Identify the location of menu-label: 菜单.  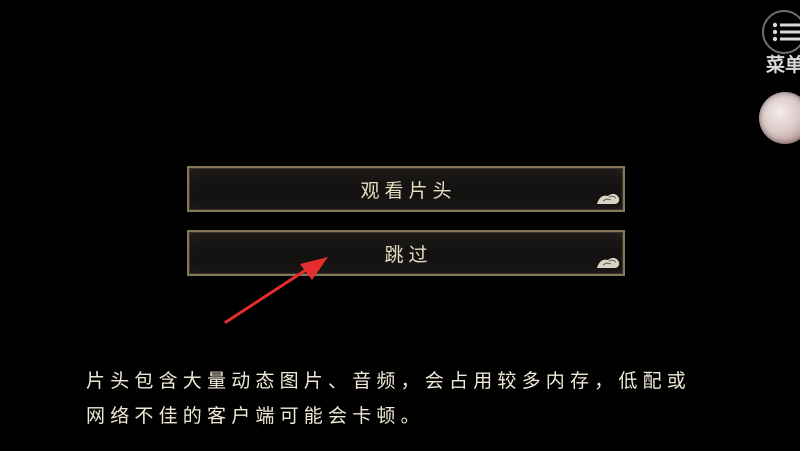
(783, 65).